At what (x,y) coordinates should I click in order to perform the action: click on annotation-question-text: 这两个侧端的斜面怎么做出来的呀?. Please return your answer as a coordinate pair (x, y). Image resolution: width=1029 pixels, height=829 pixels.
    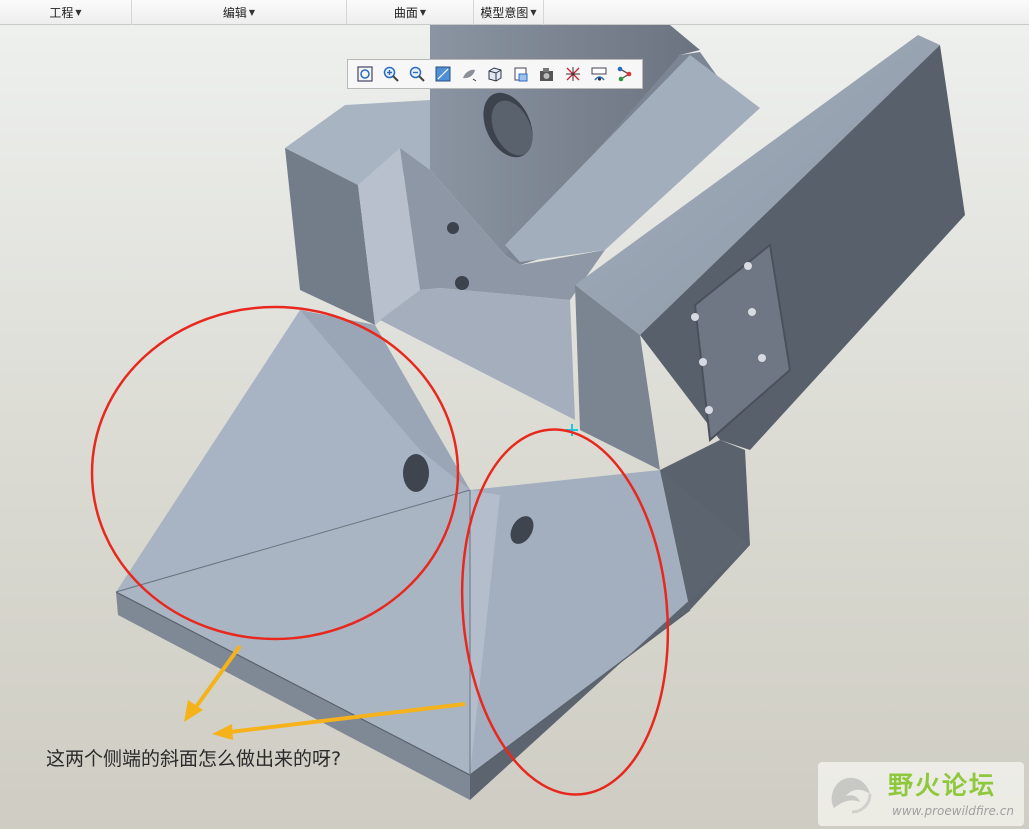
    Looking at the image, I should click on (194, 759).